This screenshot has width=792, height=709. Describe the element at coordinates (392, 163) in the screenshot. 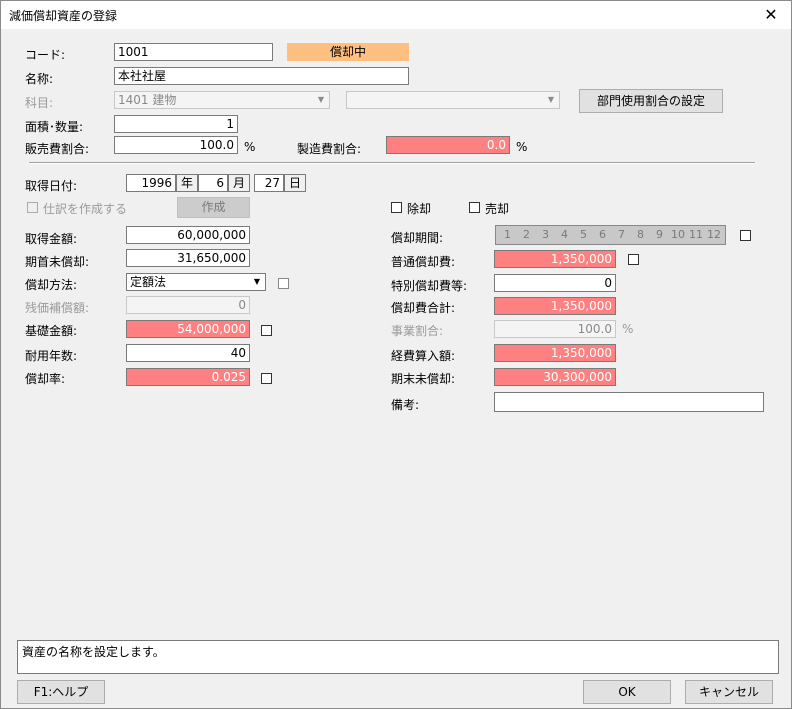

I see `divider` at that location.